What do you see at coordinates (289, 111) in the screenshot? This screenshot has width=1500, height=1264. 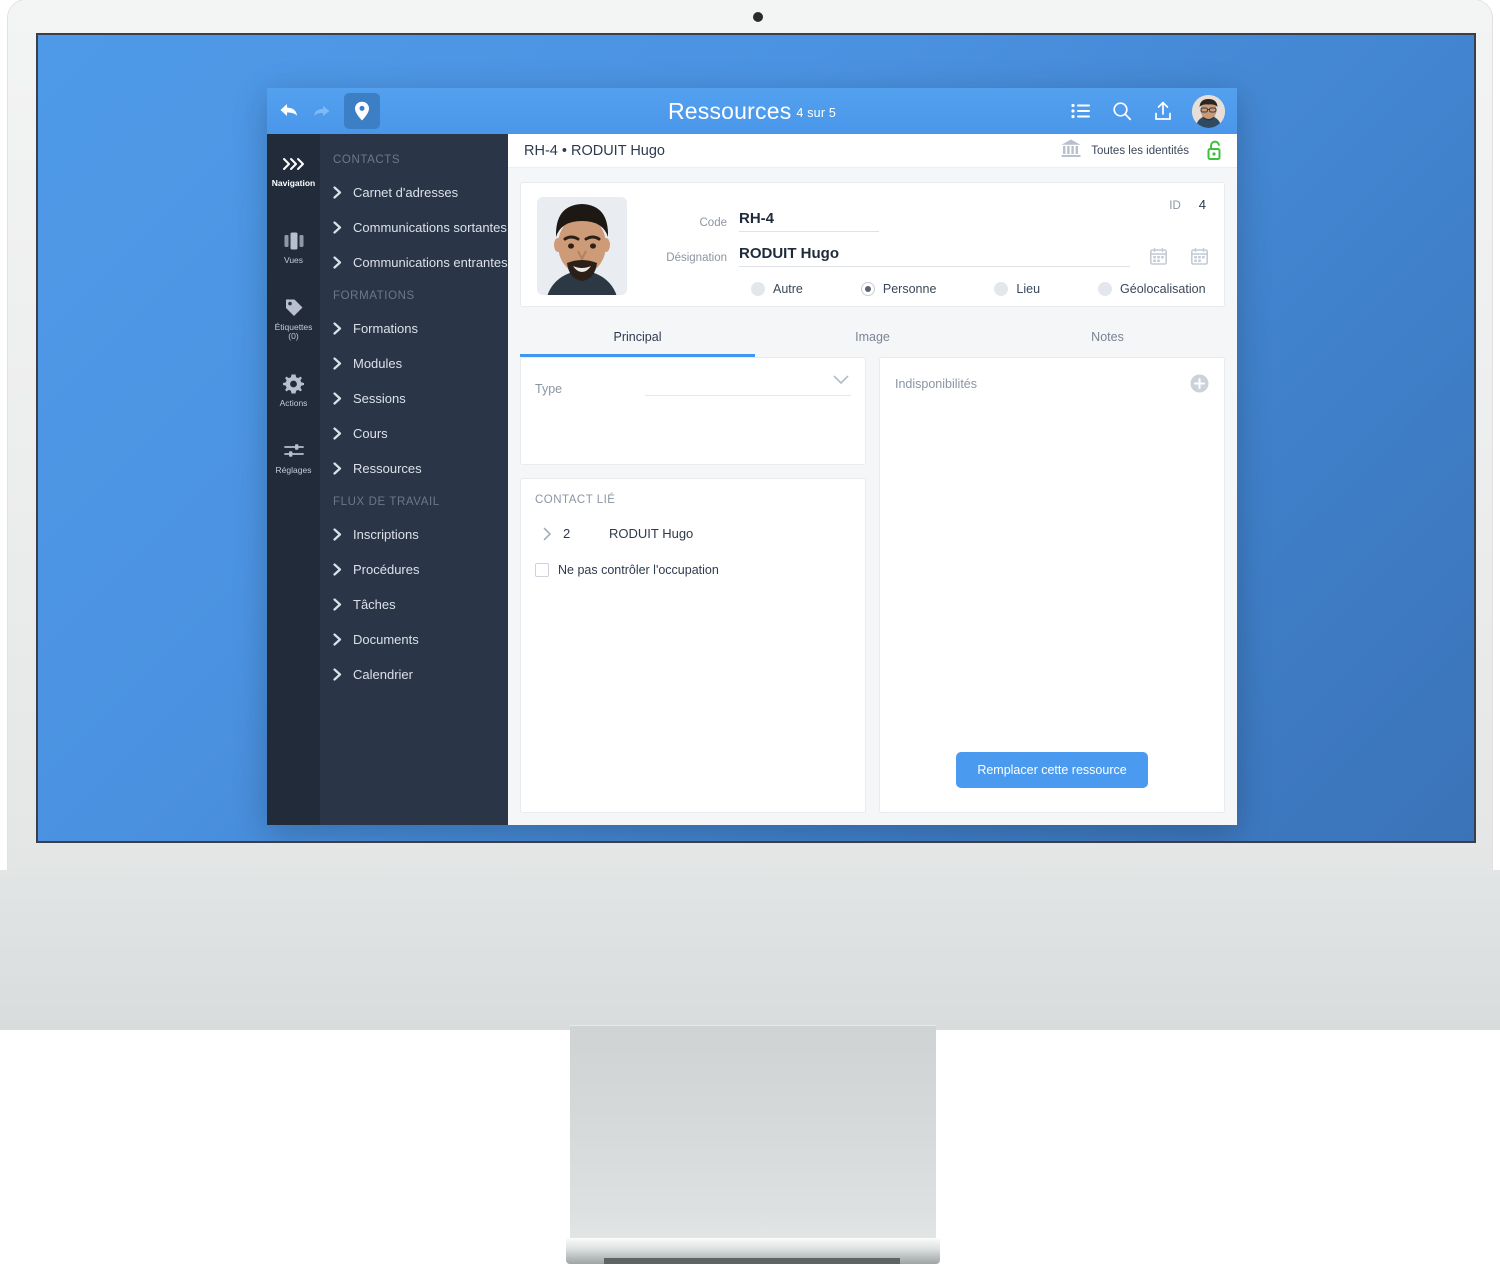 I see `undo-arrow-icon` at bounding box center [289, 111].